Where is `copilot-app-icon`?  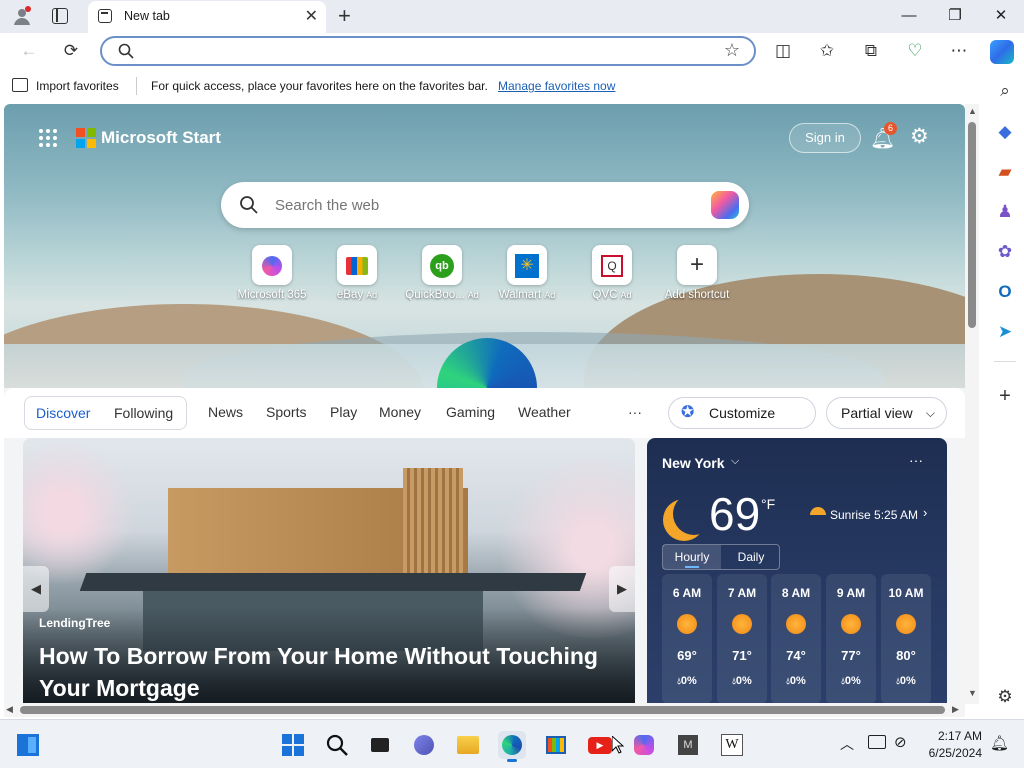
copilot-app-icon is located at coordinates (644, 745).